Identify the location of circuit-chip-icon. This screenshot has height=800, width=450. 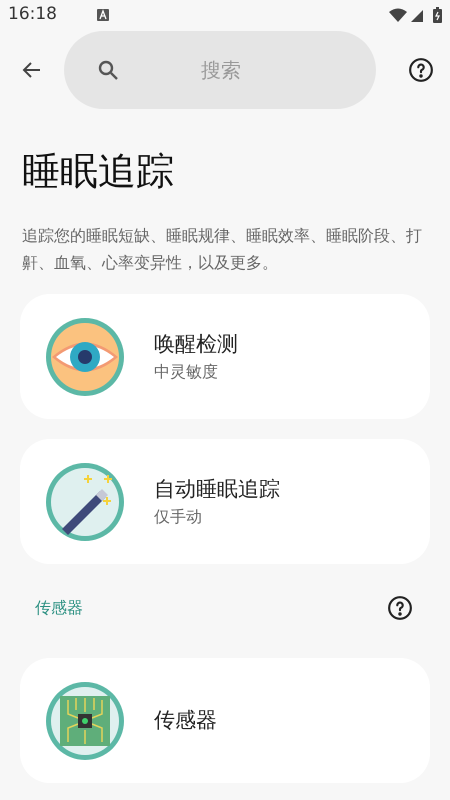
(85, 721).